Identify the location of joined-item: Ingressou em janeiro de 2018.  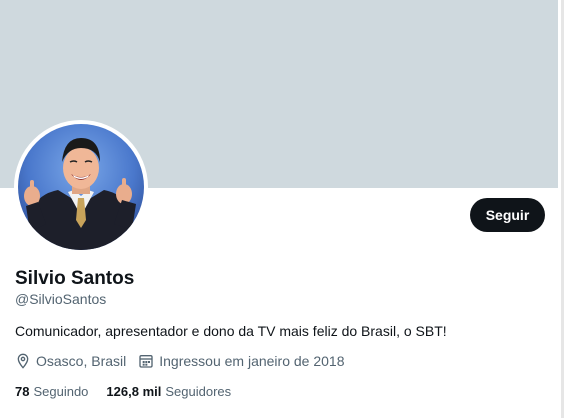
(241, 361).